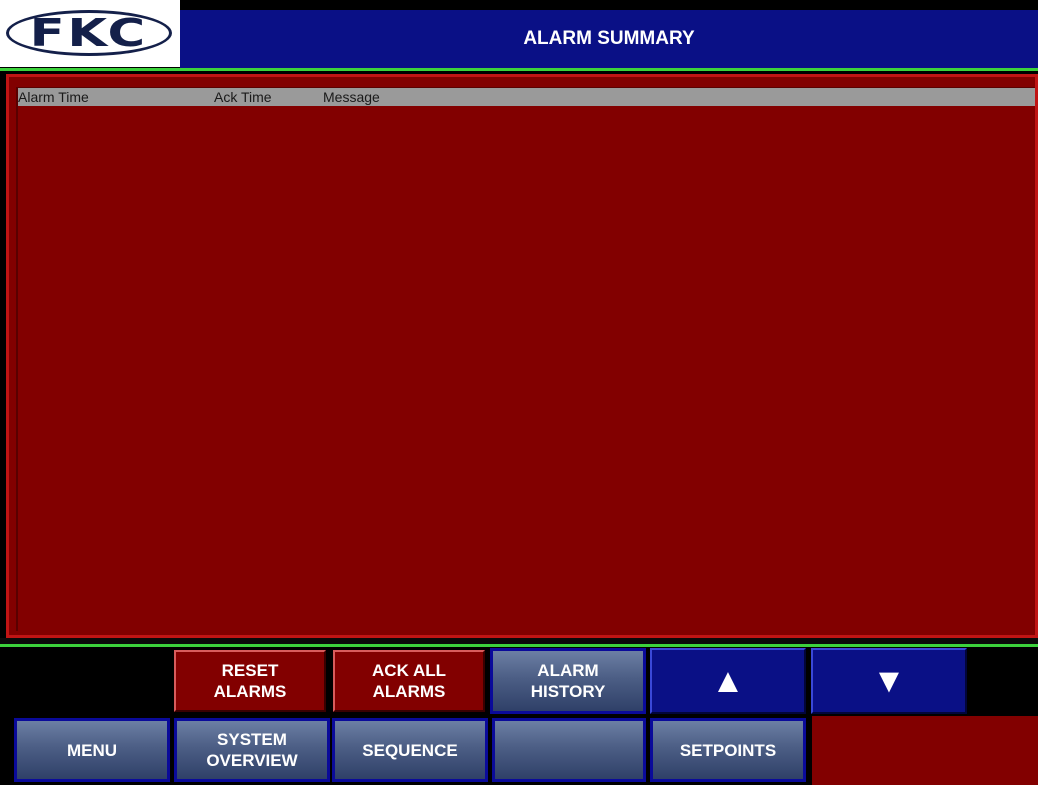 The width and height of the screenshot is (1038, 785). I want to click on scroll-down-button: ▼, so click(889, 681).